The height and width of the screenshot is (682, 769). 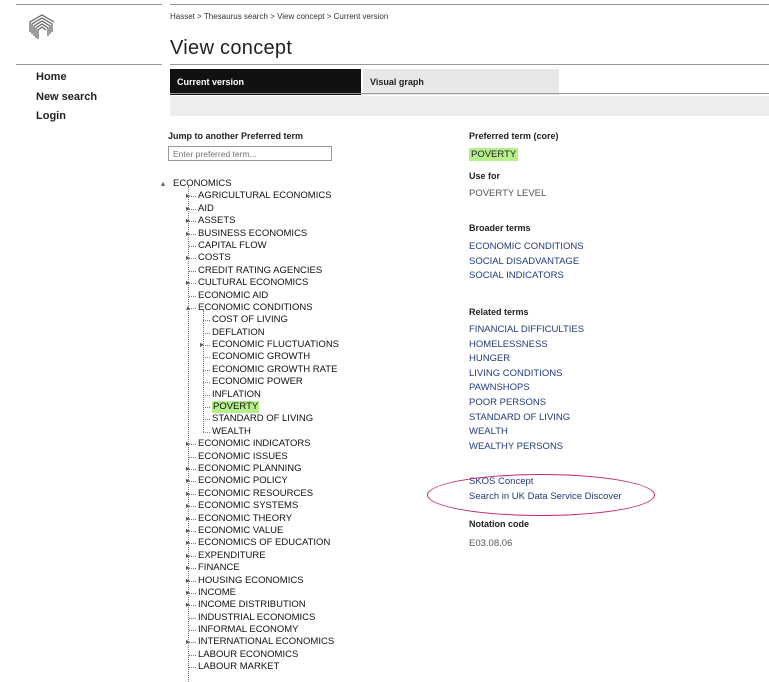 I want to click on tree-node-label: ECONOMIC POWER, so click(x=257, y=382).